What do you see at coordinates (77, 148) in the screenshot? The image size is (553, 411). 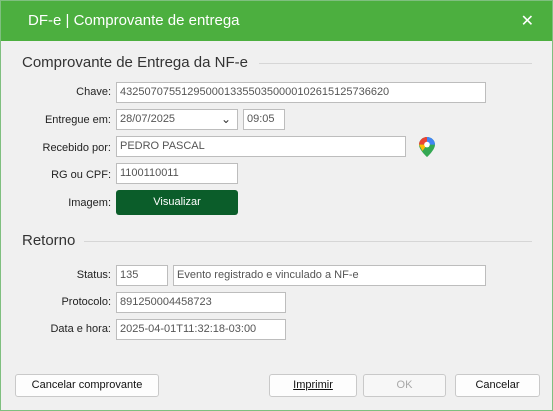 I see `recebido-por-label: Recebido por:` at bounding box center [77, 148].